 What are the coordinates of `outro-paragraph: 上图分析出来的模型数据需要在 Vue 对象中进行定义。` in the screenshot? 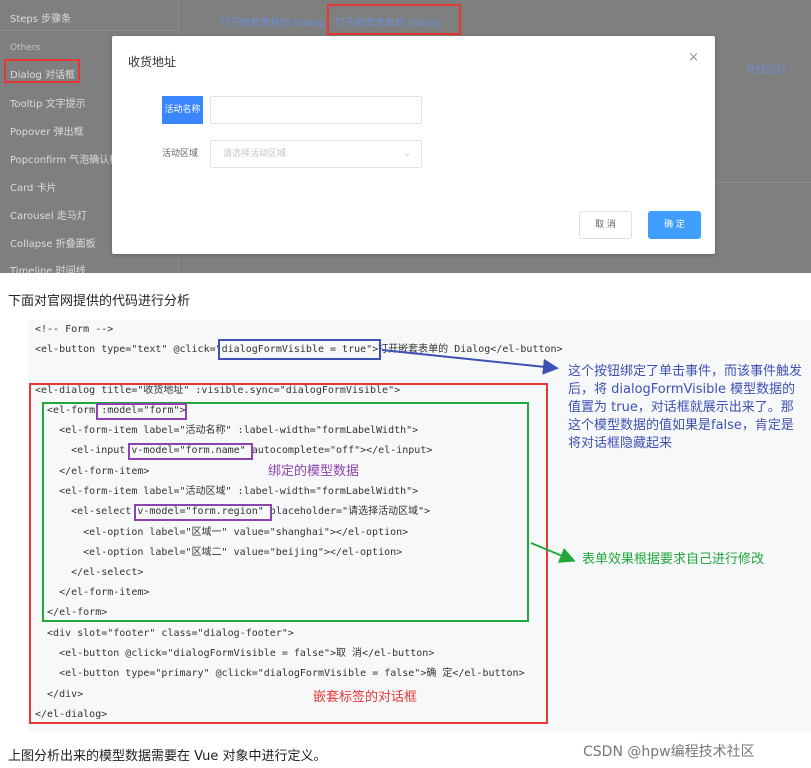 It's located at (167, 756).